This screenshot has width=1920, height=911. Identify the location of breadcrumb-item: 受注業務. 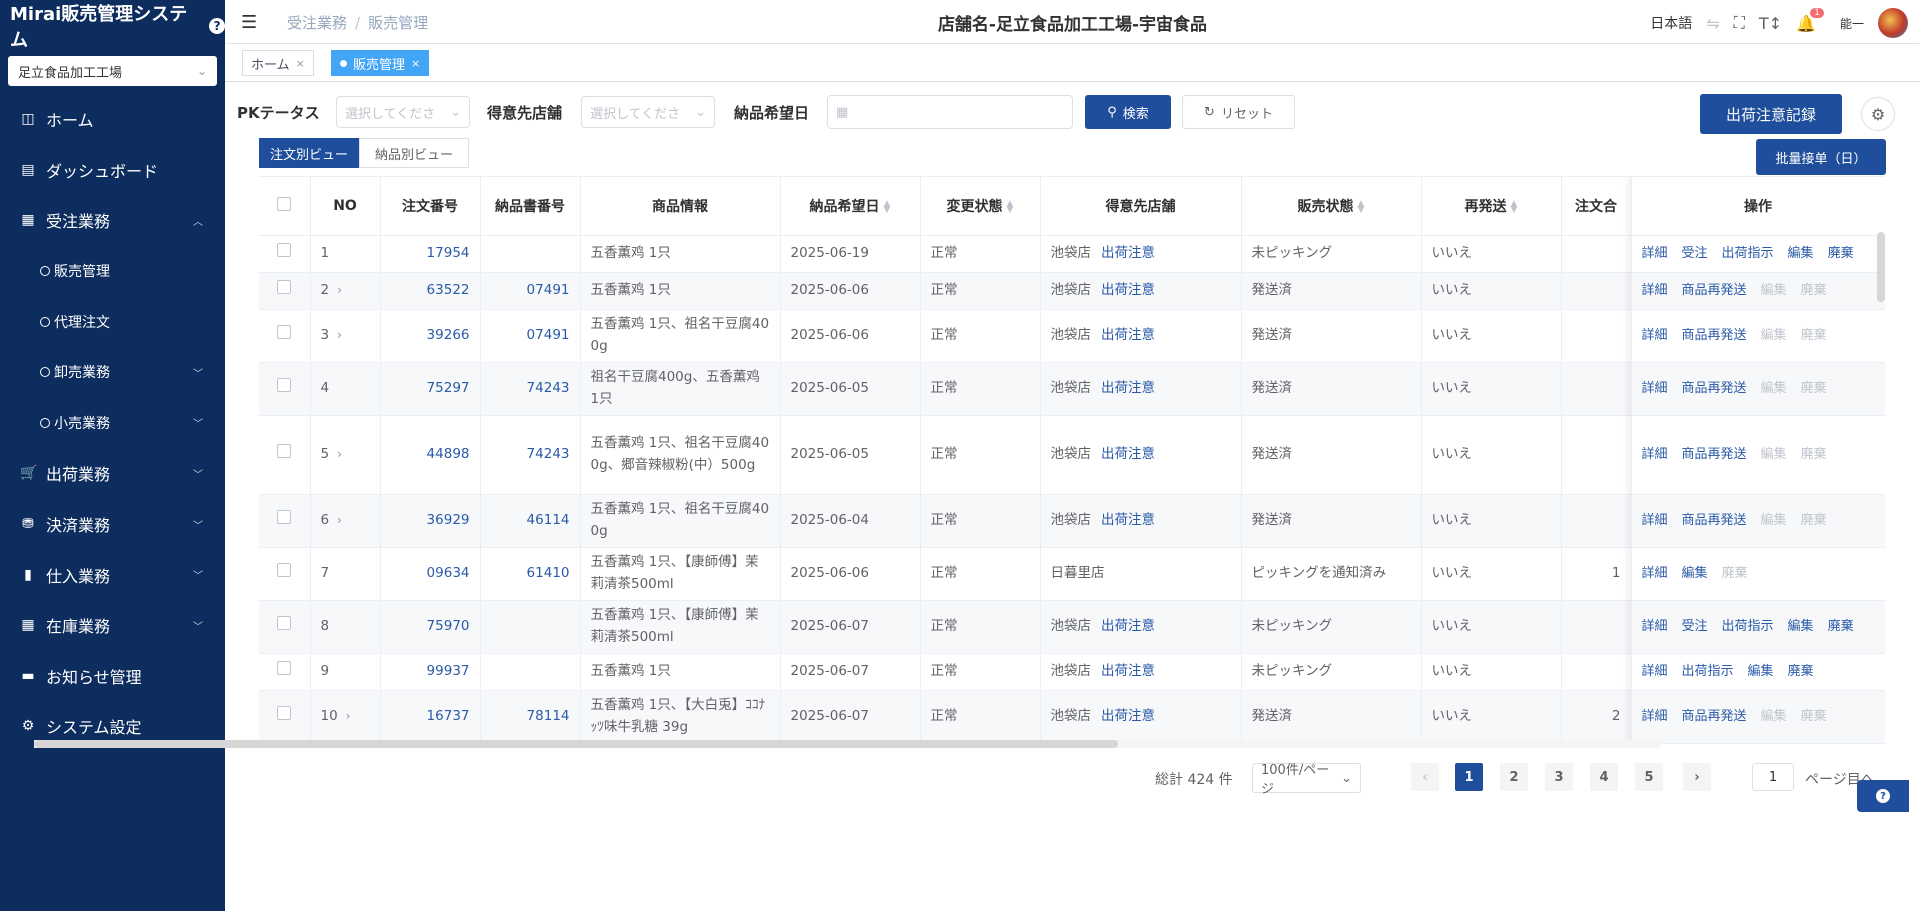
(317, 23).